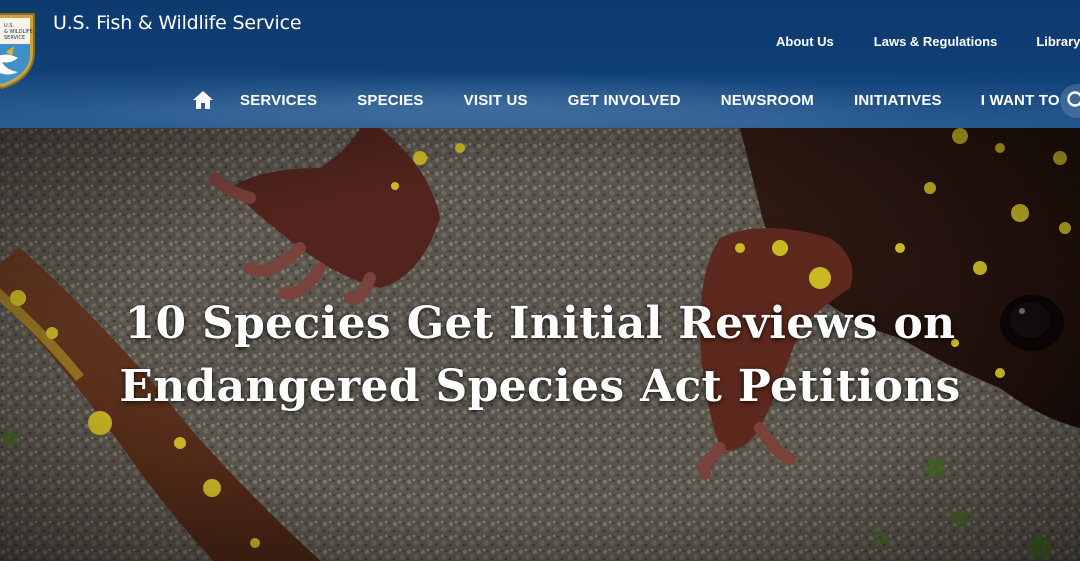 This screenshot has width=1080, height=561. What do you see at coordinates (1073, 99) in the screenshot?
I see `search-icon` at bounding box center [1073, 99].